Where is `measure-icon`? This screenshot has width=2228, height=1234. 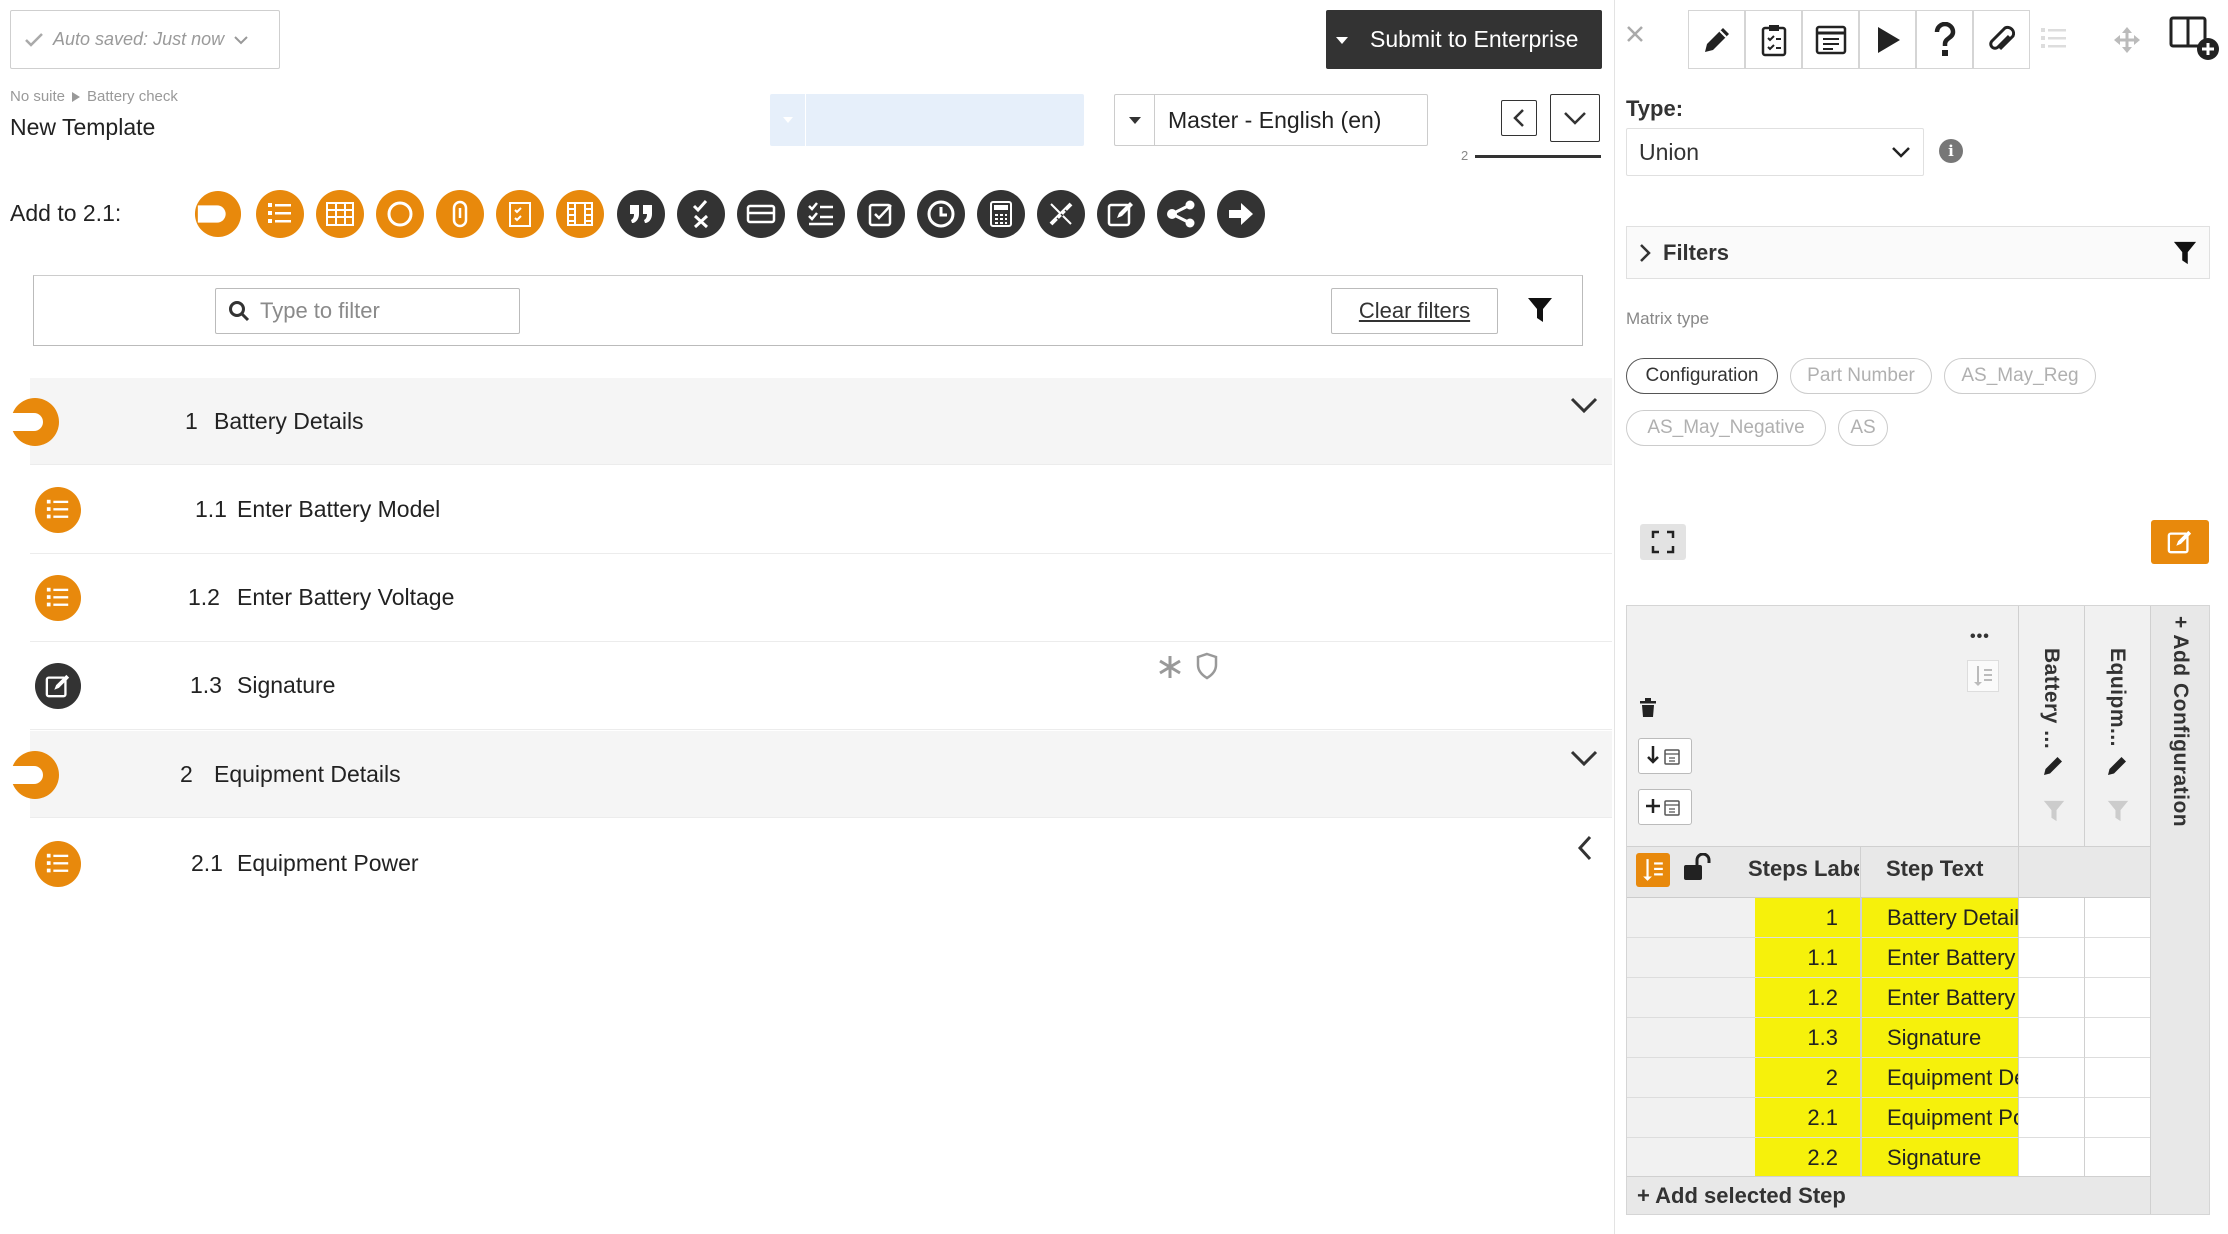 measure-icon is located at coordinates (1061, 214).